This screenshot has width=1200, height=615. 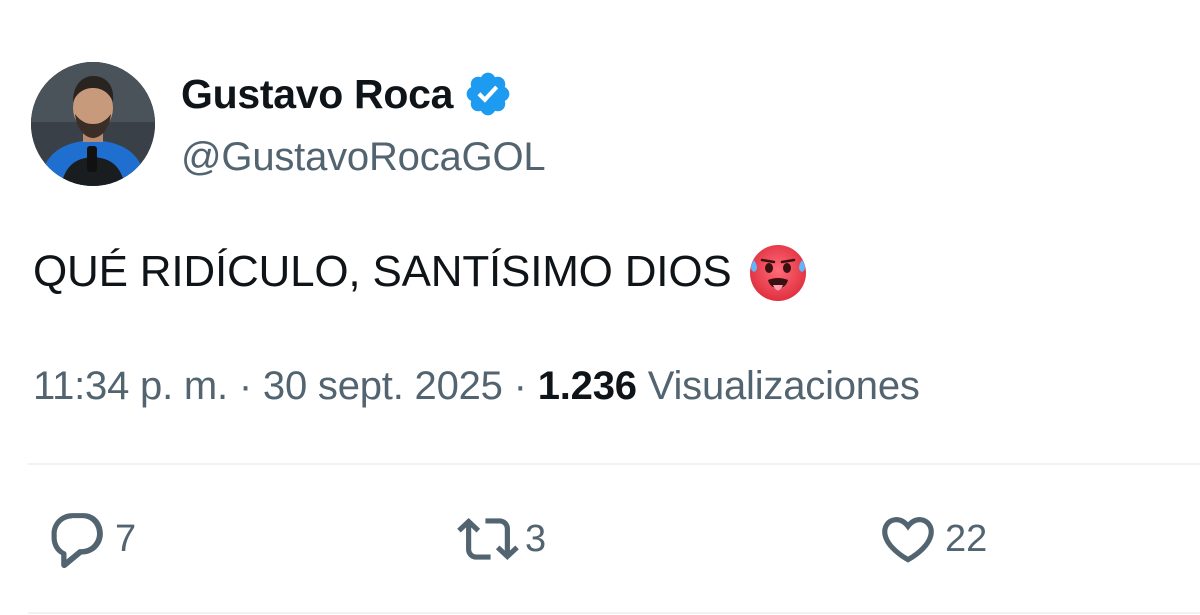 What do you see at coordinates (382, 271) in the screenshot?
I see `tweet-text: QUÉ RIDÍCULO, SANTÍSIMO DIOS` at bounding box center [382, 271].